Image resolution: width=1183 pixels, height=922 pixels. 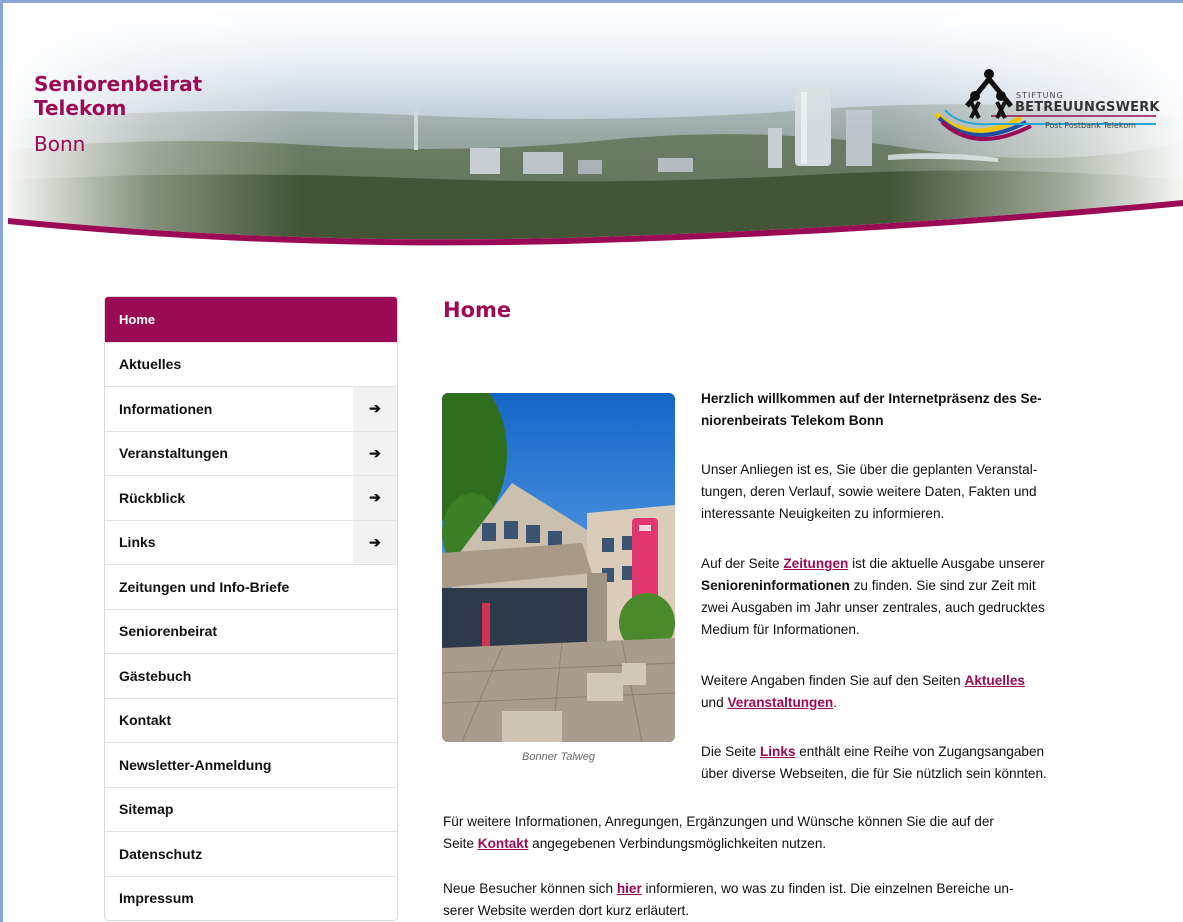 I want to click on nav-item-sitemap: Sitemap, so click(x=251, y=809).